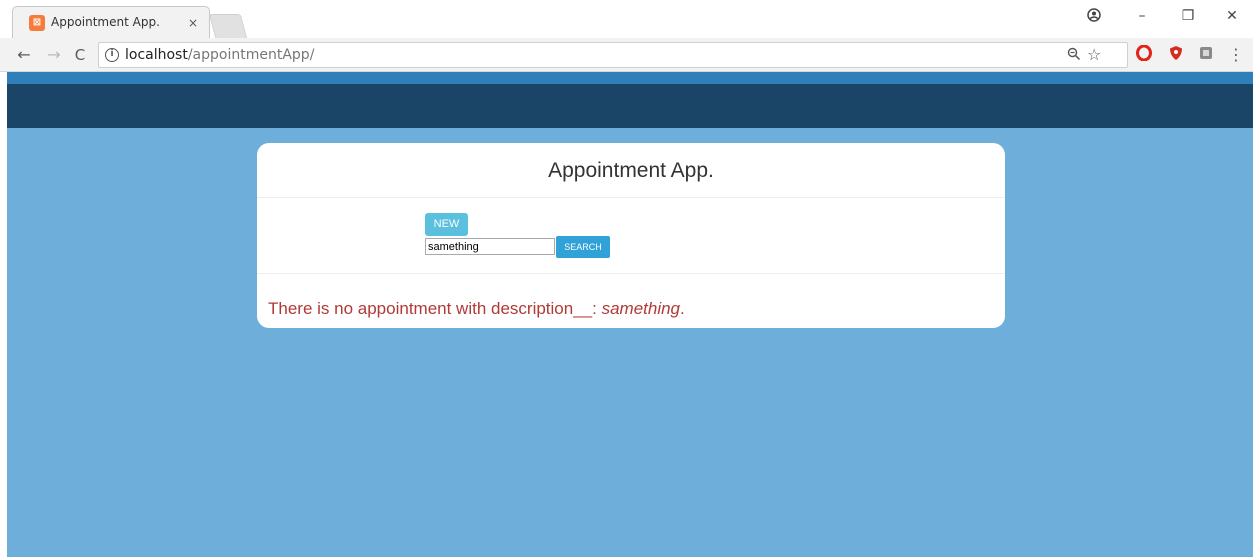 This screenshot has width=1253, height=557. I want to click on star-icon: ☆, so click(1094, 54).